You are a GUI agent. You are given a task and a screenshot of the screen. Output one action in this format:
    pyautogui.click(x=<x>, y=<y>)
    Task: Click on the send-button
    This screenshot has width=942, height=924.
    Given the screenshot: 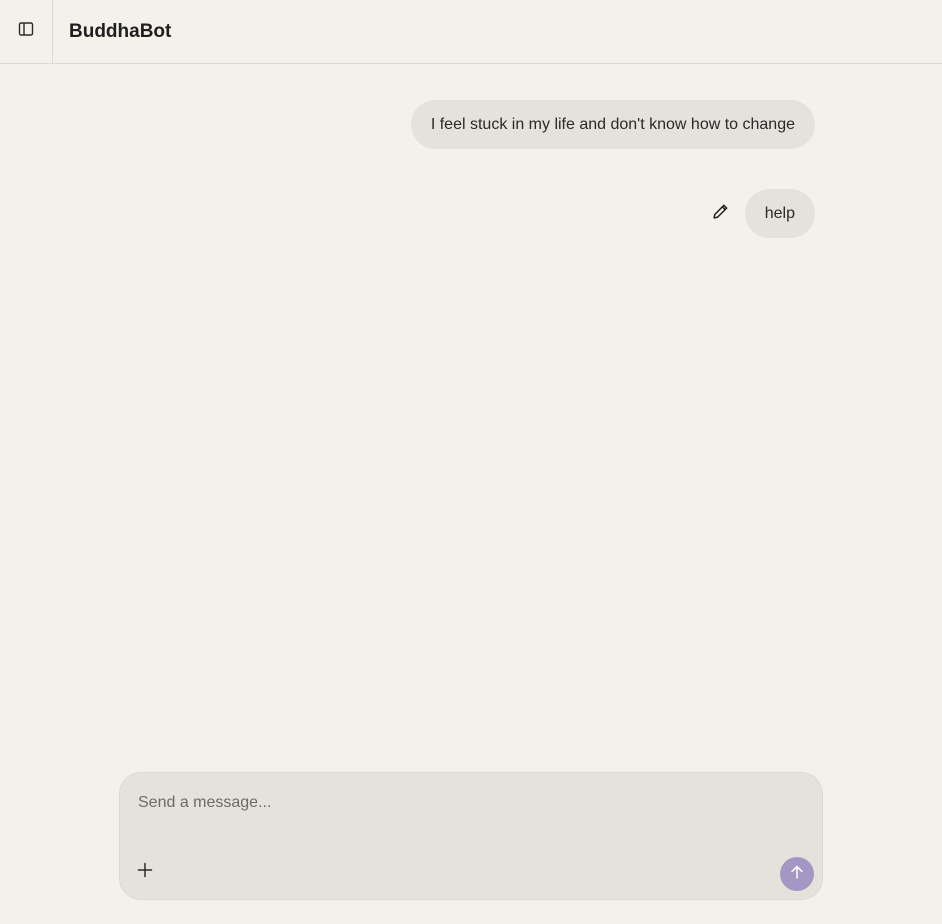 What is the action you would take?
    pyautogui.click(x=797, y=874)
    